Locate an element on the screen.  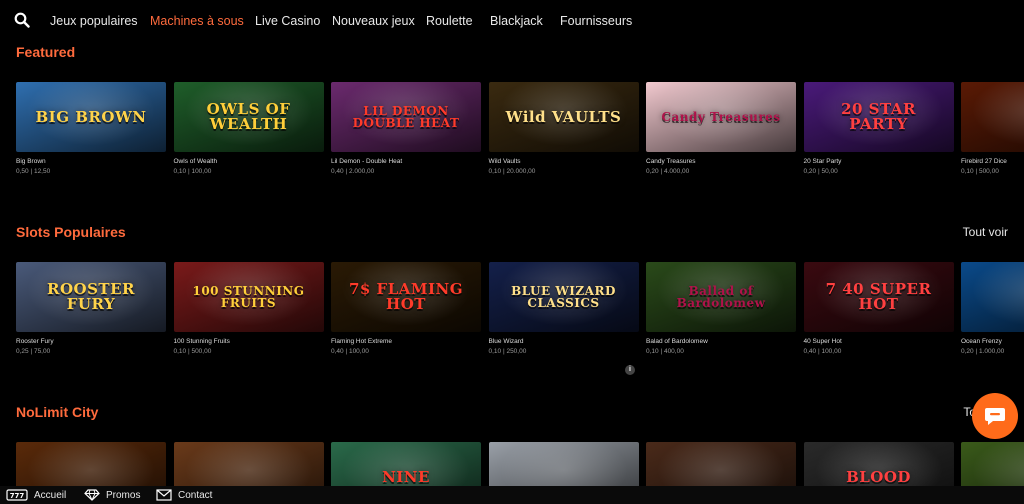
game-thumbnail: BLUE WIZARD CLASSICS is located at coordinates (563, 297).